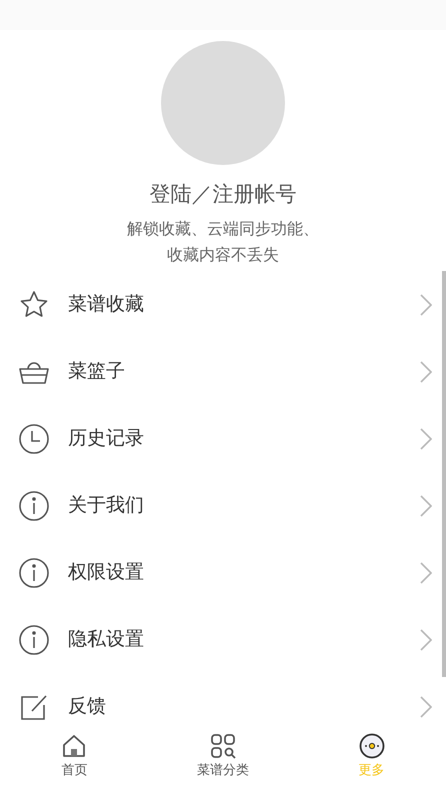 The height and width of the screenshot is (792, 446). Describe the element at coordinates (97, 371) in the screenshot. I see `menu-label: 菜篮子` at that location.